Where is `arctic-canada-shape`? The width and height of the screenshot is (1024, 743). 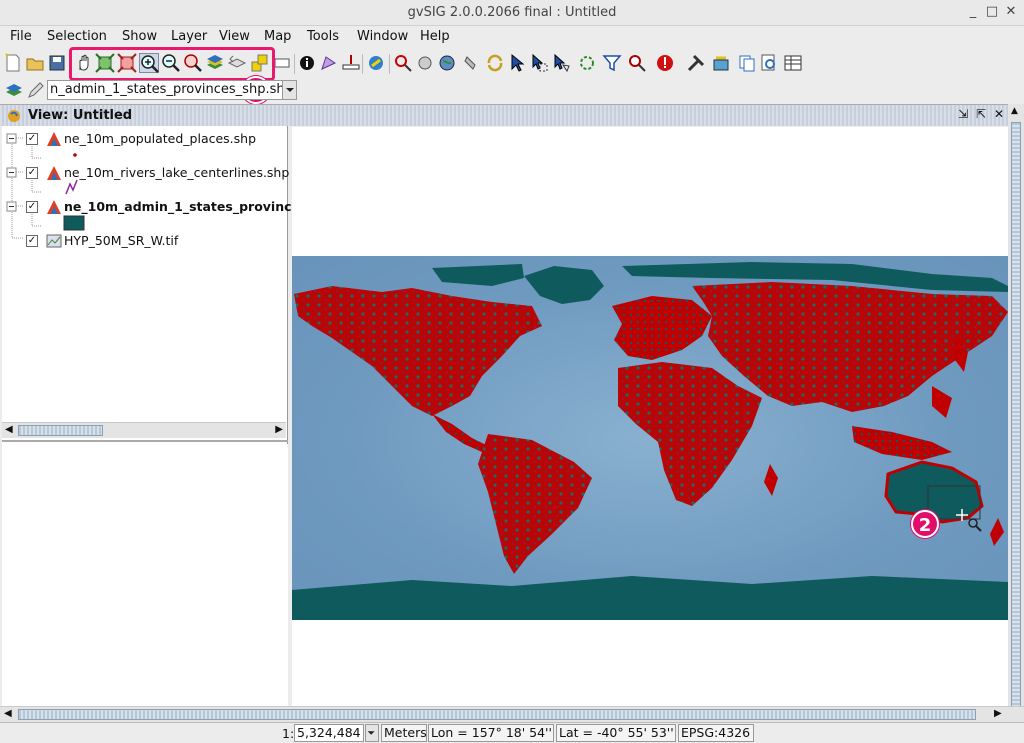
arctic-canada-shape is located at coordinates (478, 275).